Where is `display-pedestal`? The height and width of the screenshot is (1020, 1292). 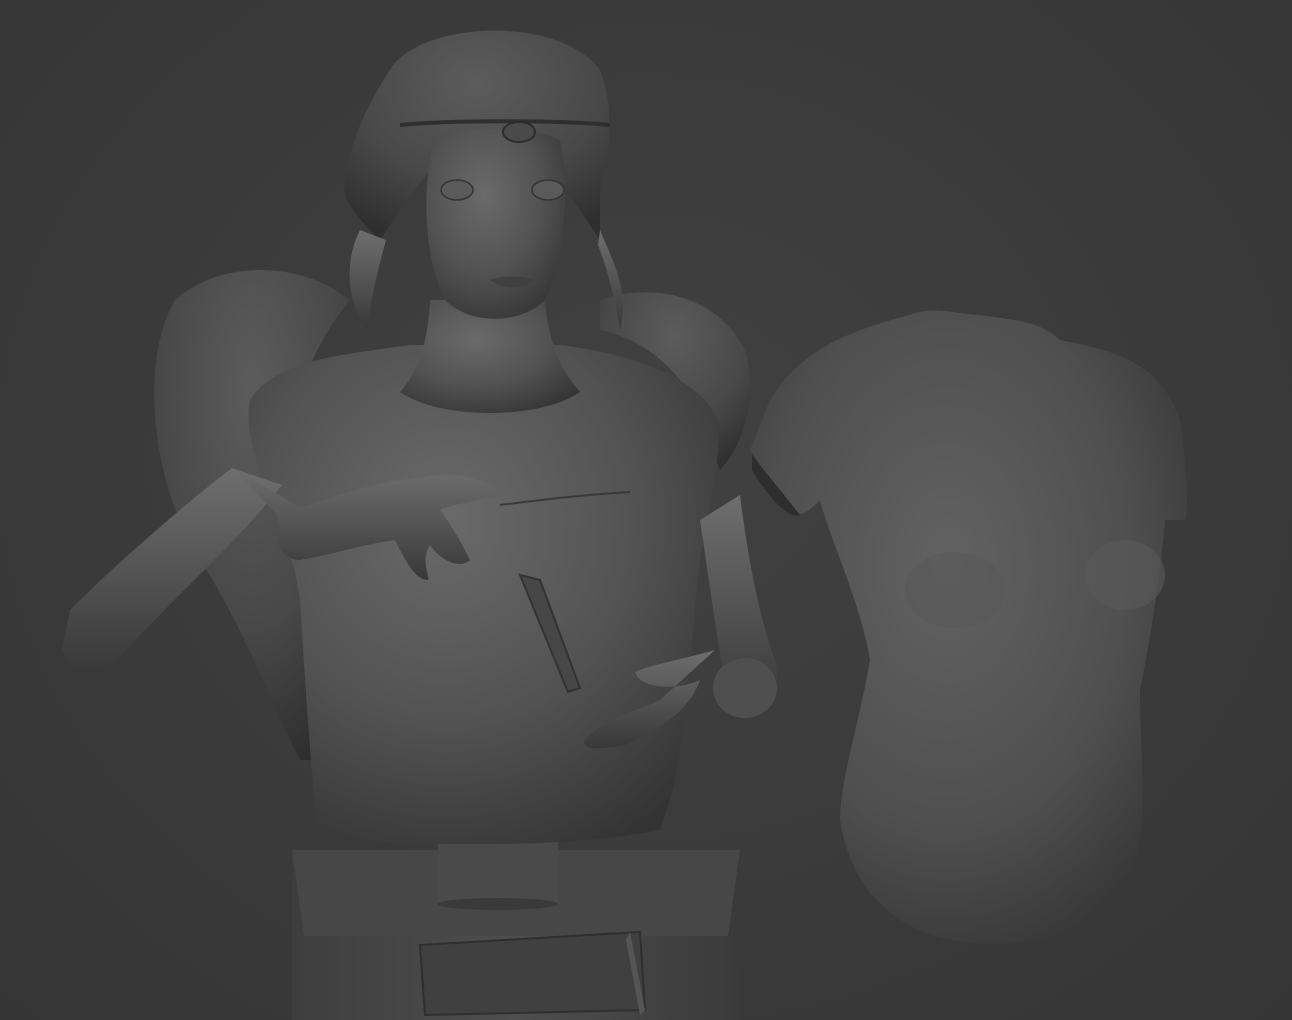 display-pedestal is located at coordinates (516, 925).